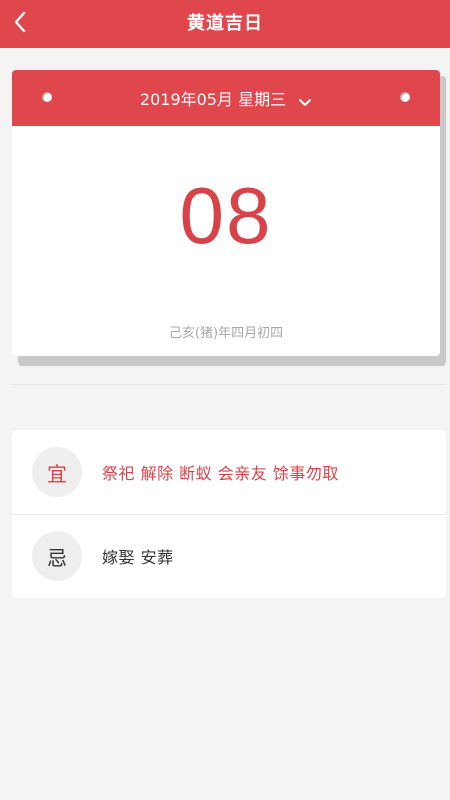 This screenshot has width=450, height=800. Describe the element at coordinates (226, 333) in the screenshot. I see `lunar-date: 己亥(猪)年四月初四` at that location.